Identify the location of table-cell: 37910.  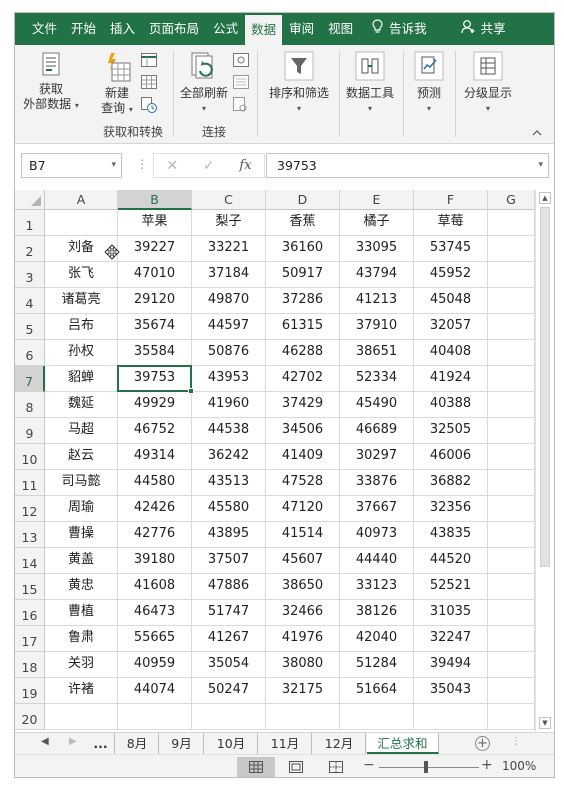
(377, 327).